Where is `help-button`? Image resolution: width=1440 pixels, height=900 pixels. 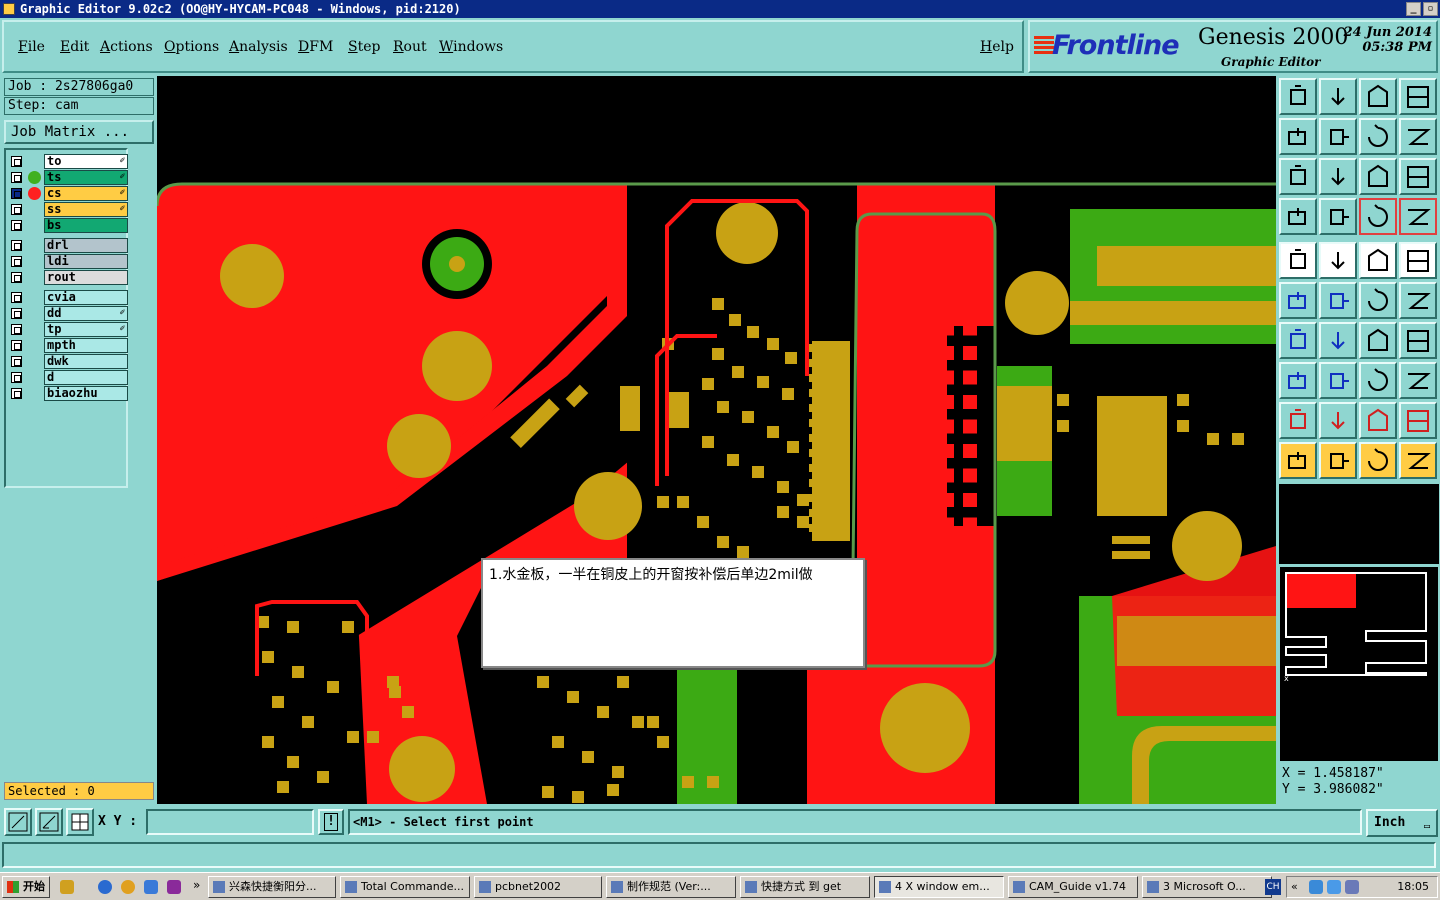
help-button is located at coordinates (1418, 176).